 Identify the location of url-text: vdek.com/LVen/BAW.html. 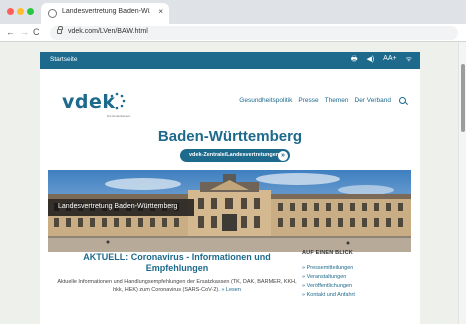
(108, 31).